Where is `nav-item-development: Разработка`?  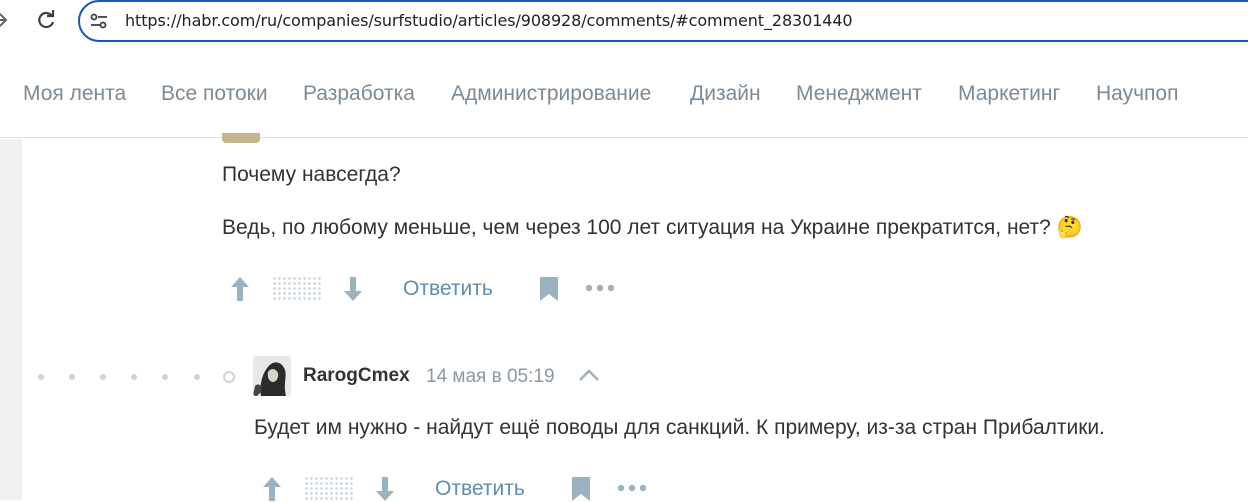
nav-item-development: Разработка is located at coordinates (359, 94).